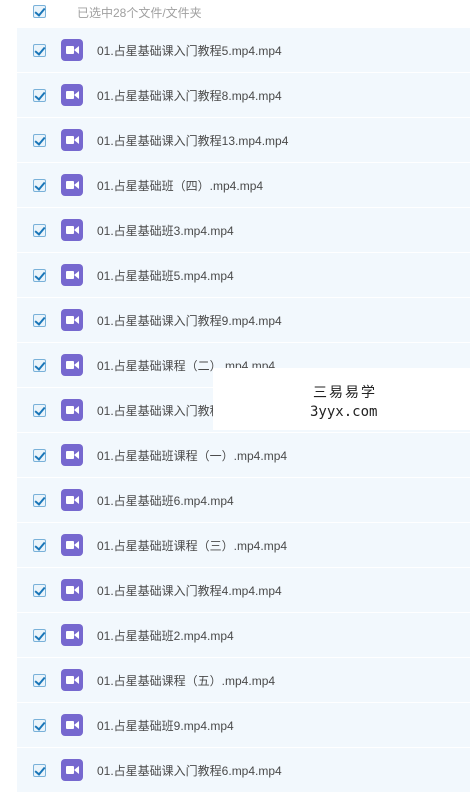  Describe the element at coordinates (235, 14) in the screenshot. I see `selection-header: 已选中28个文件/文件夹` at that location.